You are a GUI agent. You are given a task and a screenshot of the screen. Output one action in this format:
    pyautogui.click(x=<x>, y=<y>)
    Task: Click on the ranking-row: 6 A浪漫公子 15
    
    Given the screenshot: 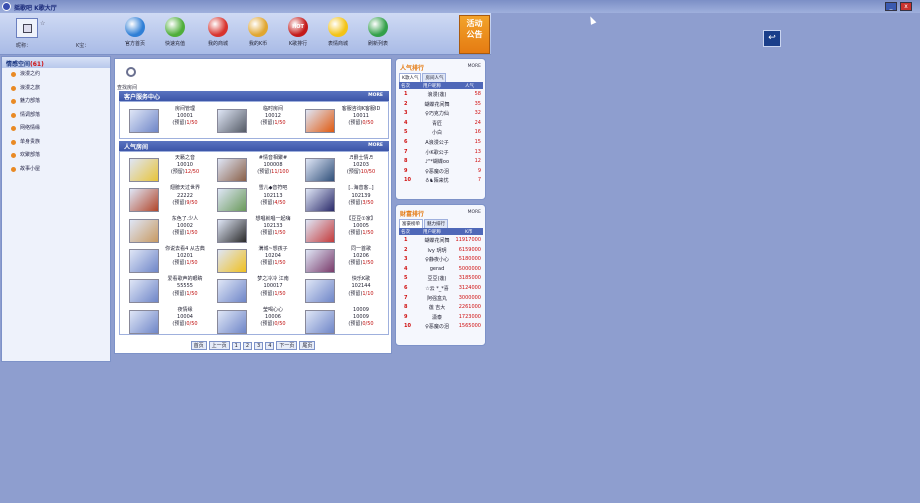 What is the action you would take?
    pyautogui.click(x=441, y=142)
    